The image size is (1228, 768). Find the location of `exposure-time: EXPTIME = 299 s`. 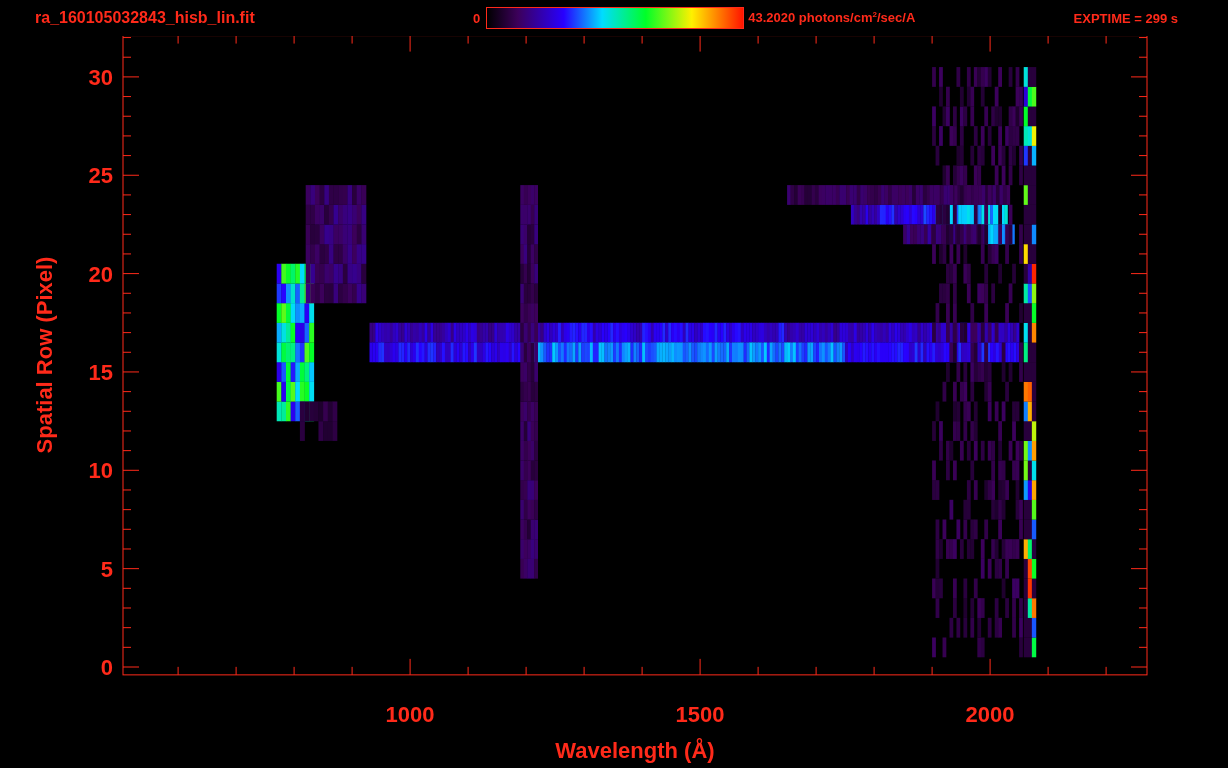

exposure-time: EXPTIME = 299 s is located at coordinates (1125, 18).